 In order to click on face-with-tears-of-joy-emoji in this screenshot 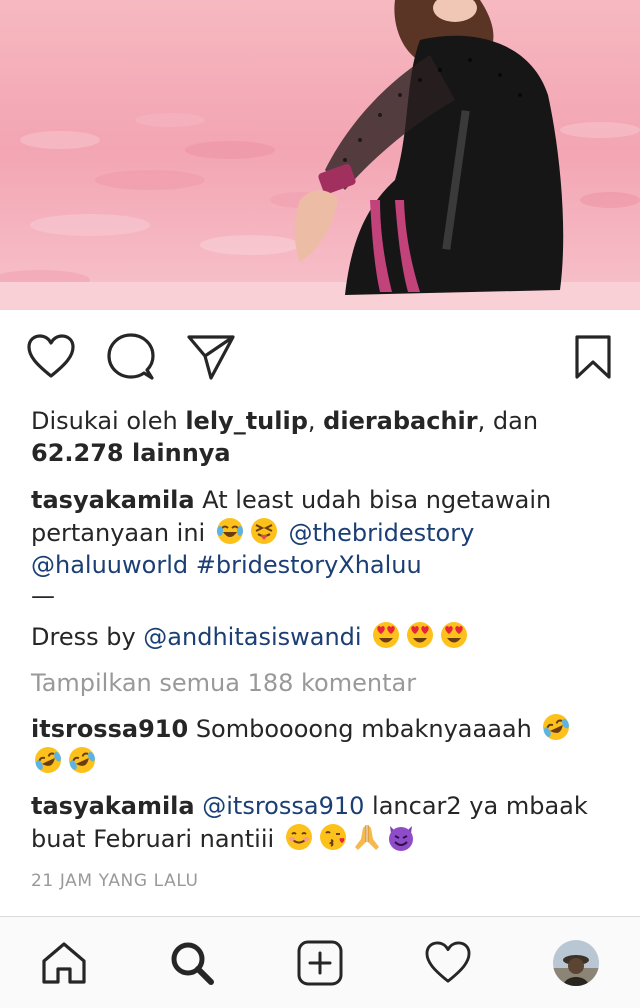, I will do `click(229, 531)`.